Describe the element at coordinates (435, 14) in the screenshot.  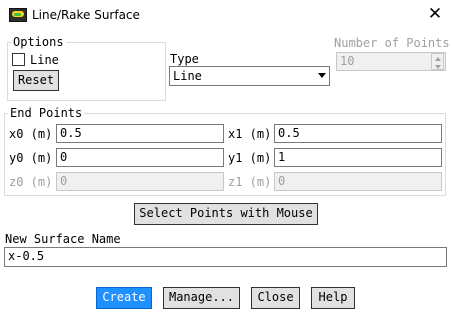
I see `close-icon: ✕` at that location.